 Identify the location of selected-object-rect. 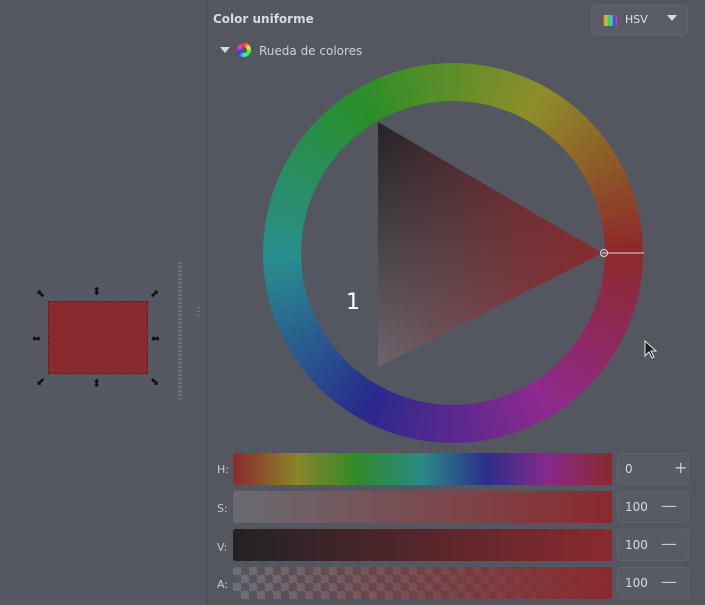
(98, 337).